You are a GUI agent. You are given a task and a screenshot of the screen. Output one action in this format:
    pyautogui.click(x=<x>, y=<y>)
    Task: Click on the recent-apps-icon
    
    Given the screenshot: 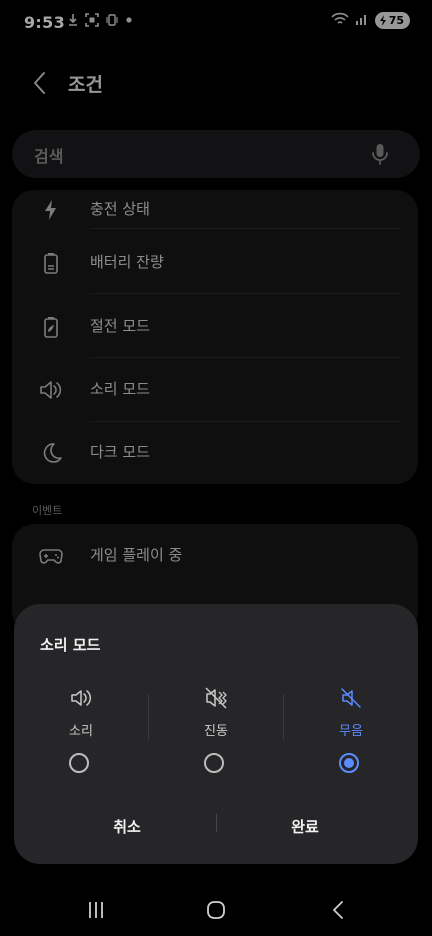 What is the action you would take?
    pyautogui.click(x=96, y=910)
    